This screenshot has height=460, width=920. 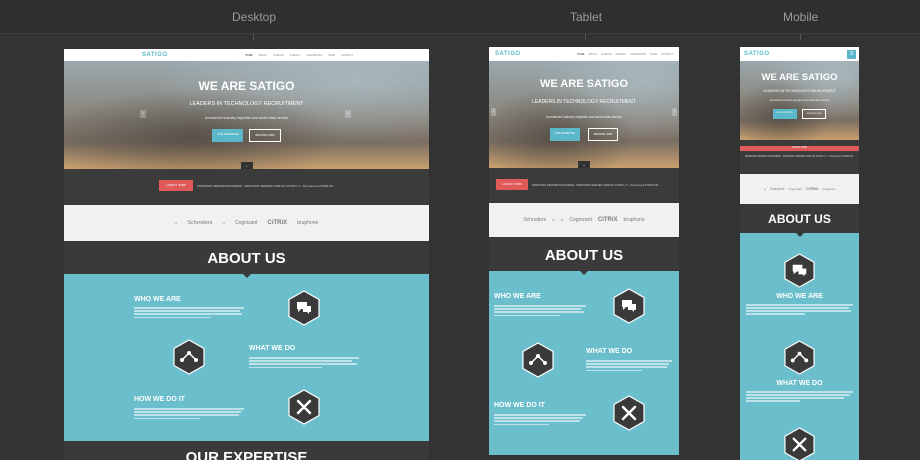 I want to click on expertise-heading-bar: OUR EXPERTISE, so click(x=246, y=450).